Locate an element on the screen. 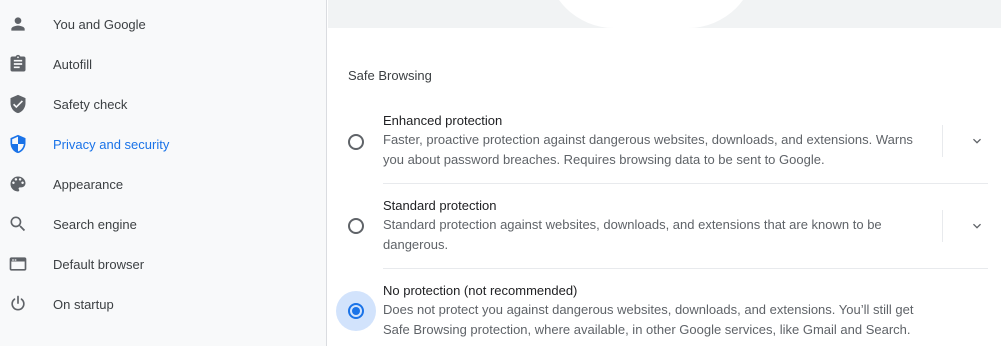 The image size is (1001, 346). sidebar-item-label: Privacy and security is located at coordinates (111, 144).